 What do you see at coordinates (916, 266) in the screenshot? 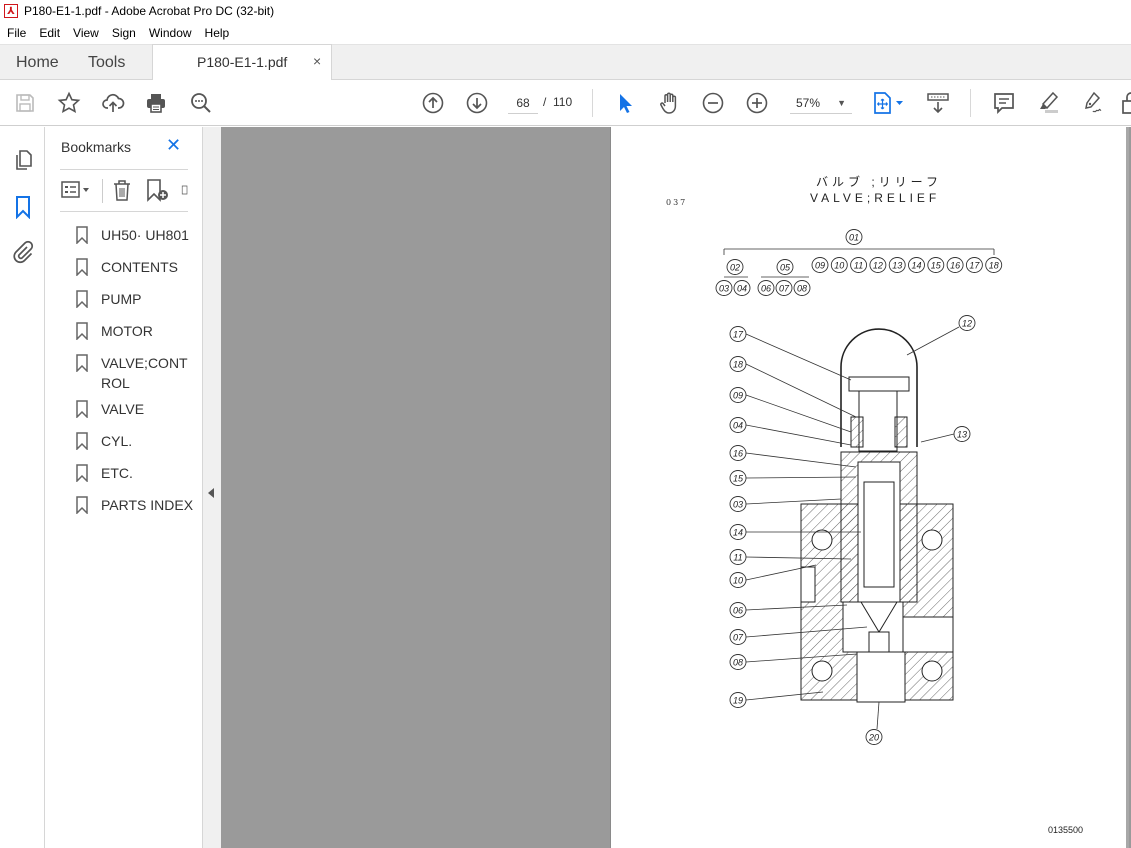
I see `tree-node-text: 14` at bounding box center [916, 266].